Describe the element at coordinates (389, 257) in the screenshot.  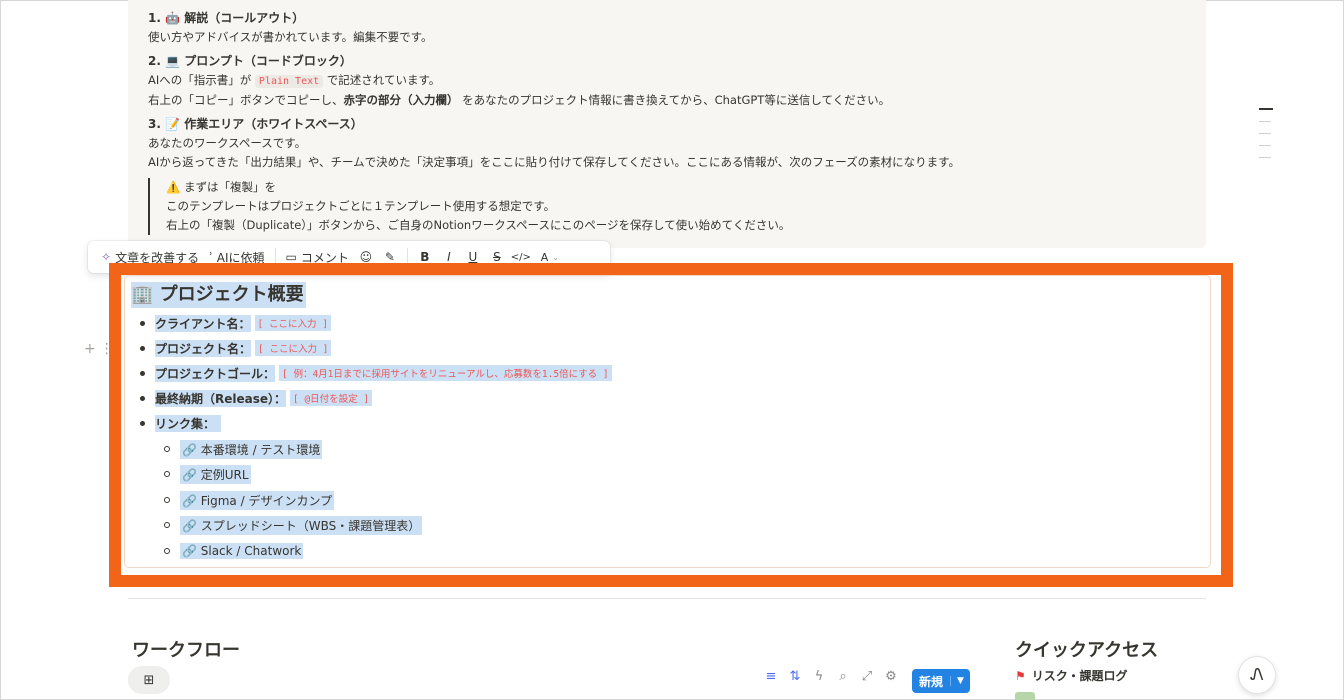
I see `edit-icon: ✎` at that location.